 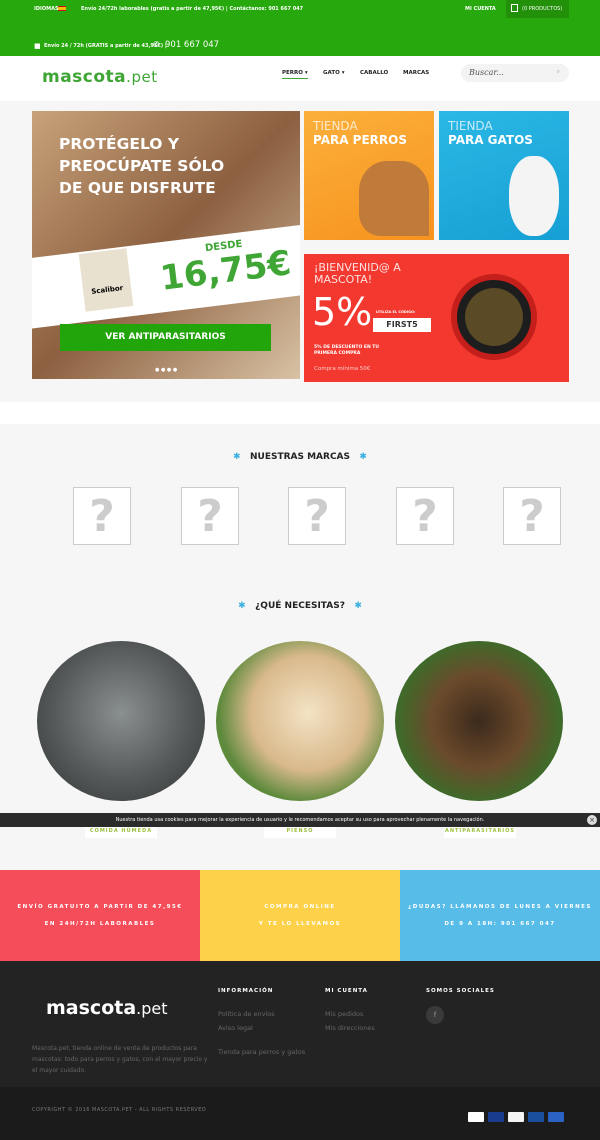 What do you see at coordinates (300, 721) in the screenshot?
I see `dry-food-image` at bounding box center [300, 721].